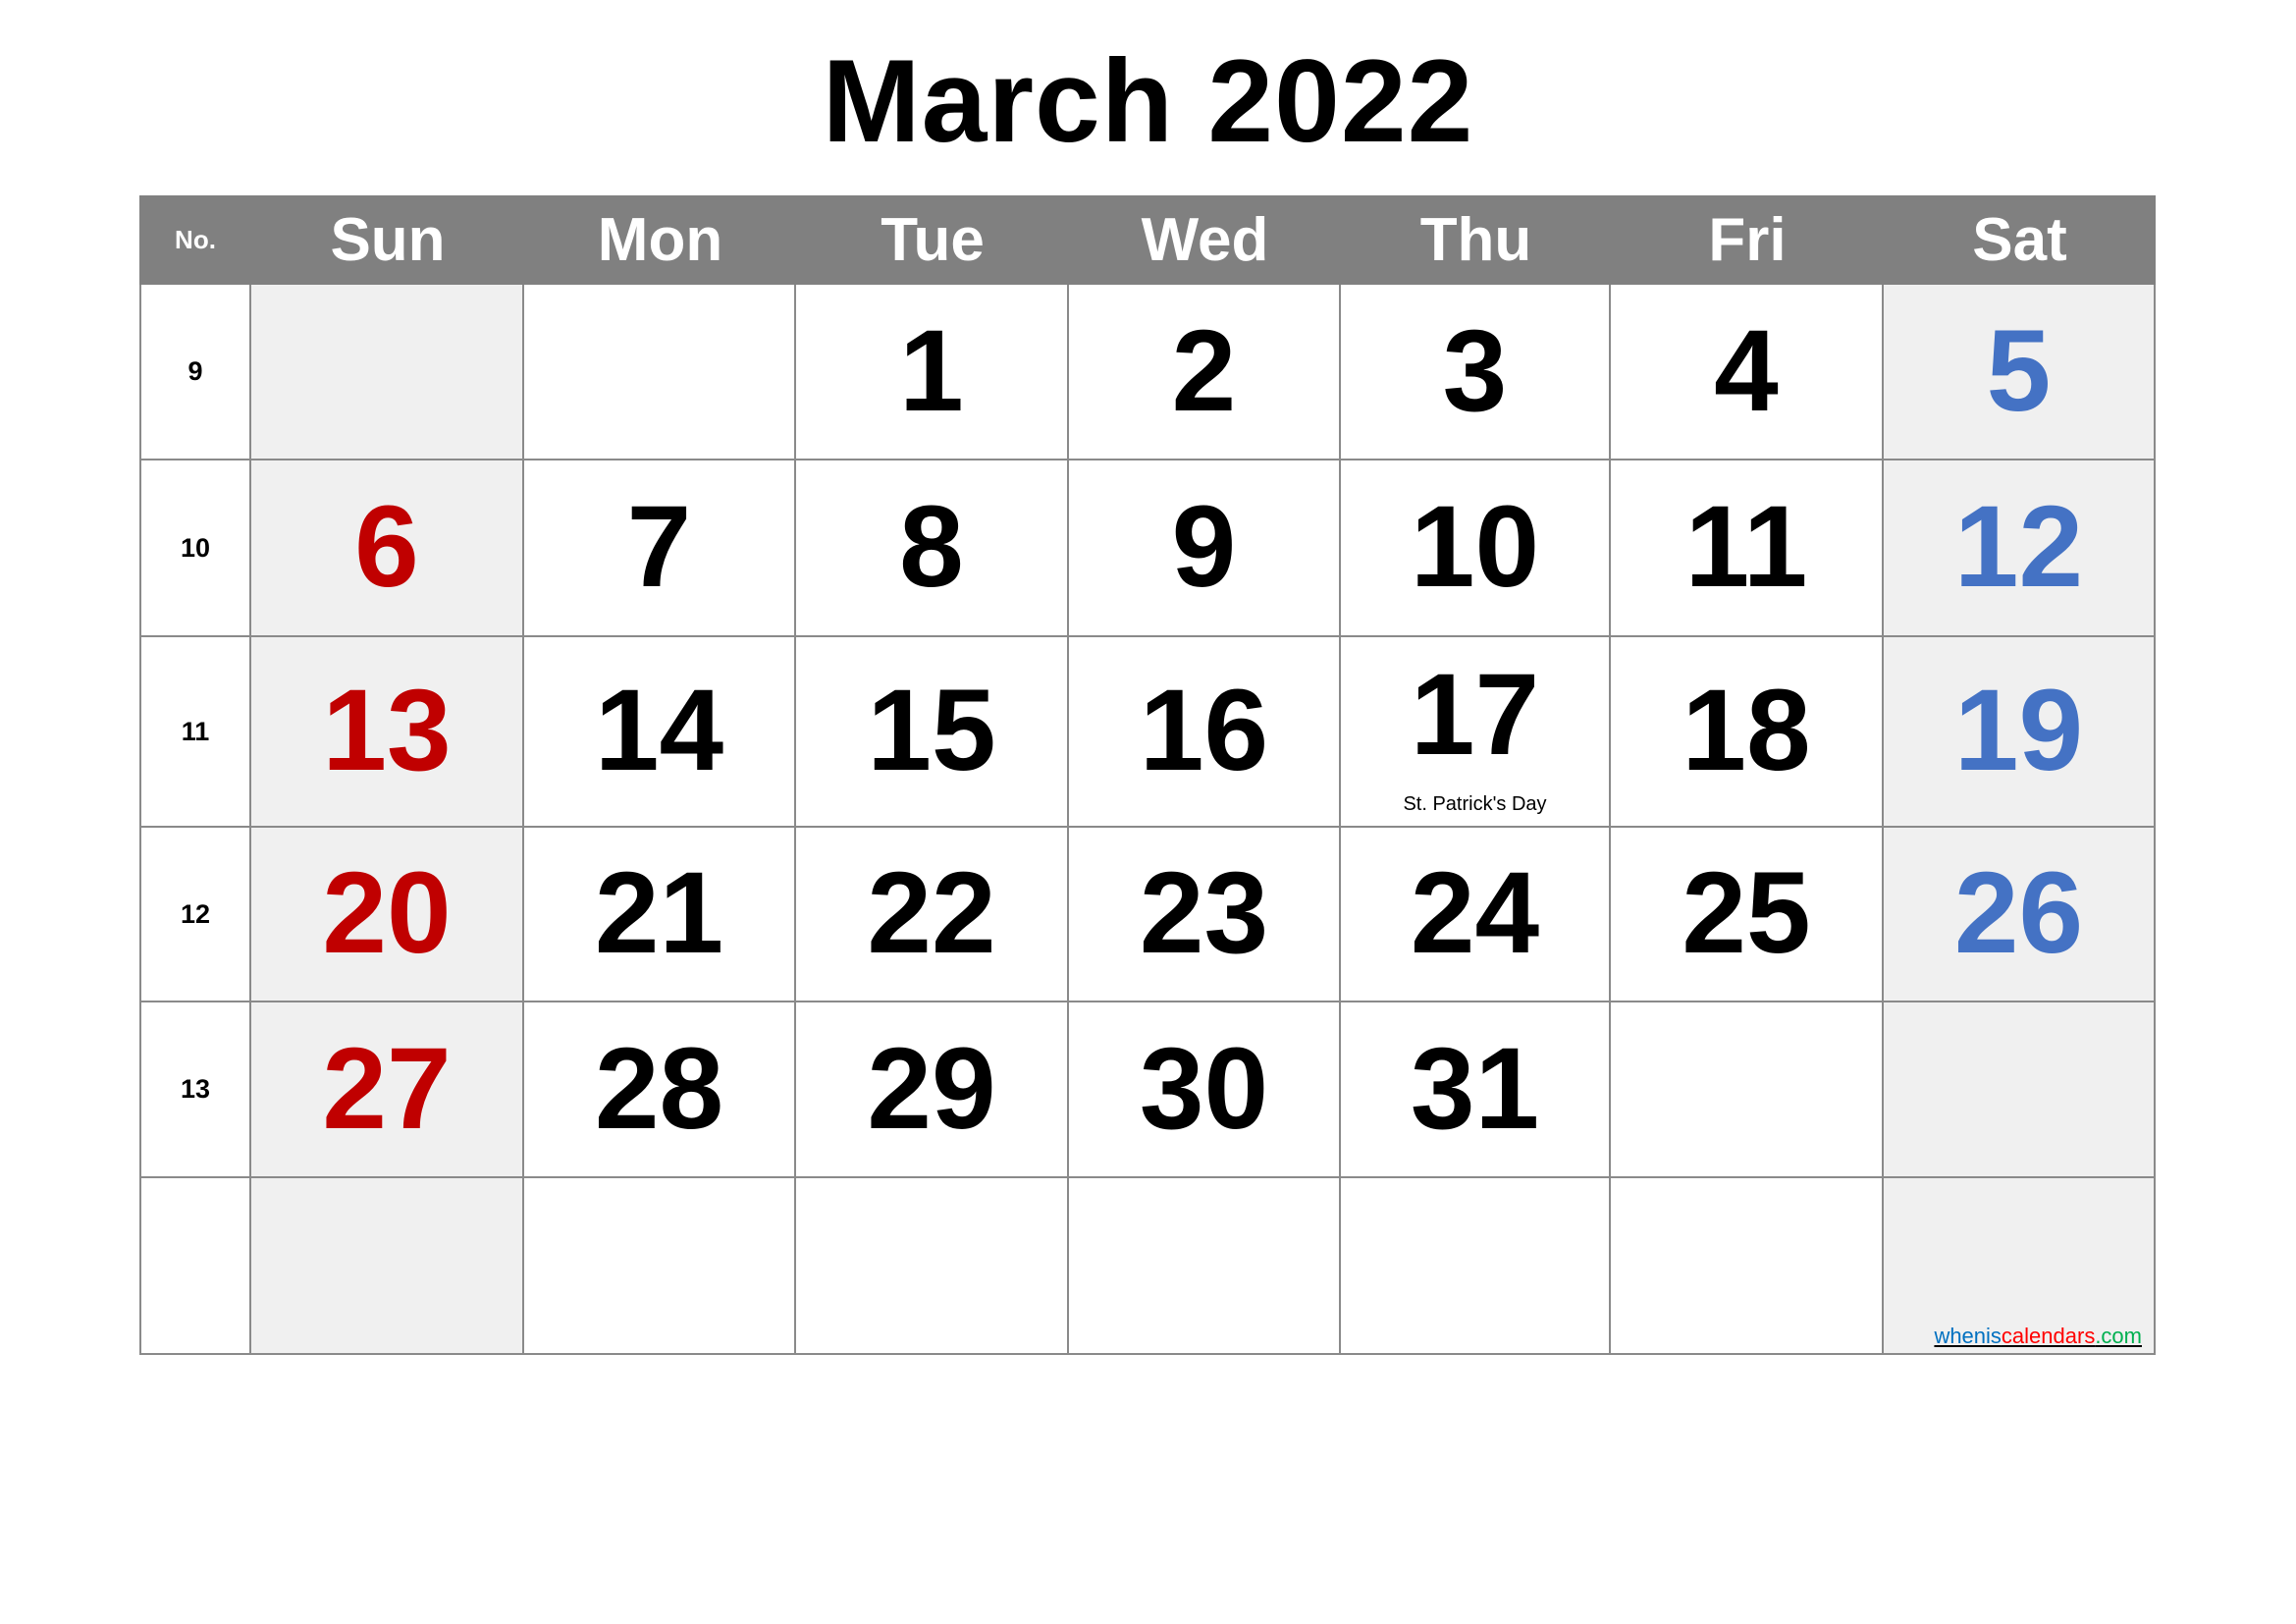 This screenshot has height=1624, width=2296. I want to click on day-cell: 31, so click(1476, 1090).